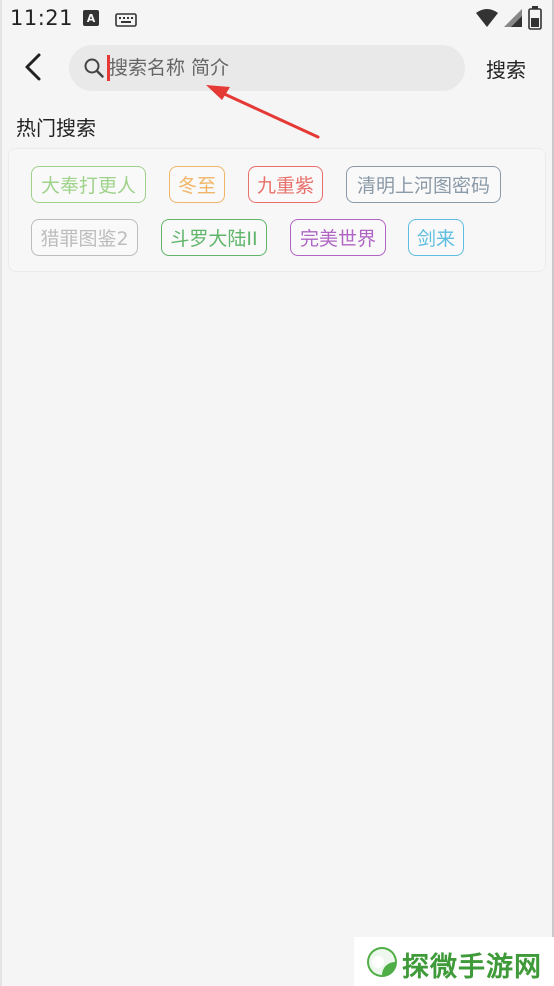  What do you see at coordinates (91, 18) in the screenshot?
I see `notification-a-icon: A` at bounding box center [91, 18].